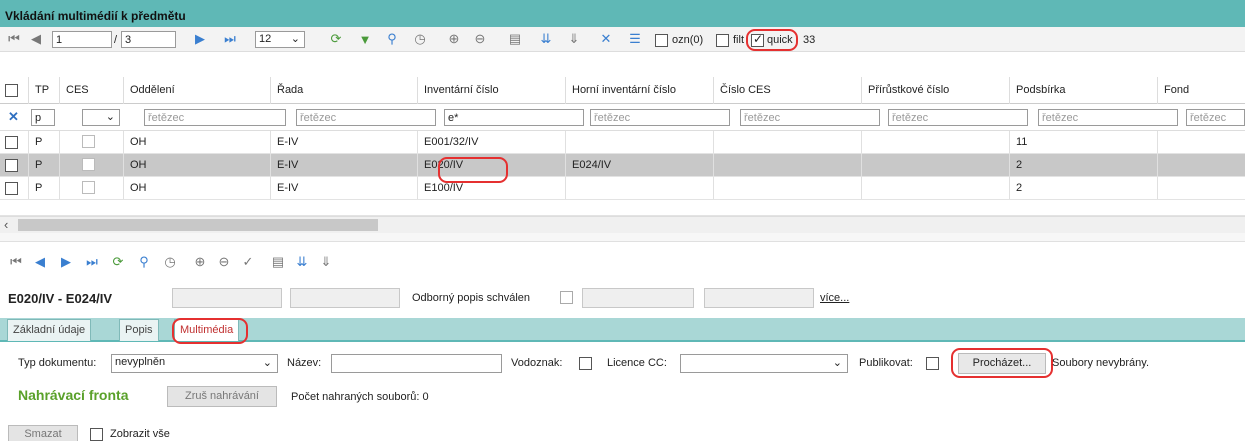 The height and width of the screenshot is (441, 1245). I want to click on cell-prirustkove, so click(935, 142).